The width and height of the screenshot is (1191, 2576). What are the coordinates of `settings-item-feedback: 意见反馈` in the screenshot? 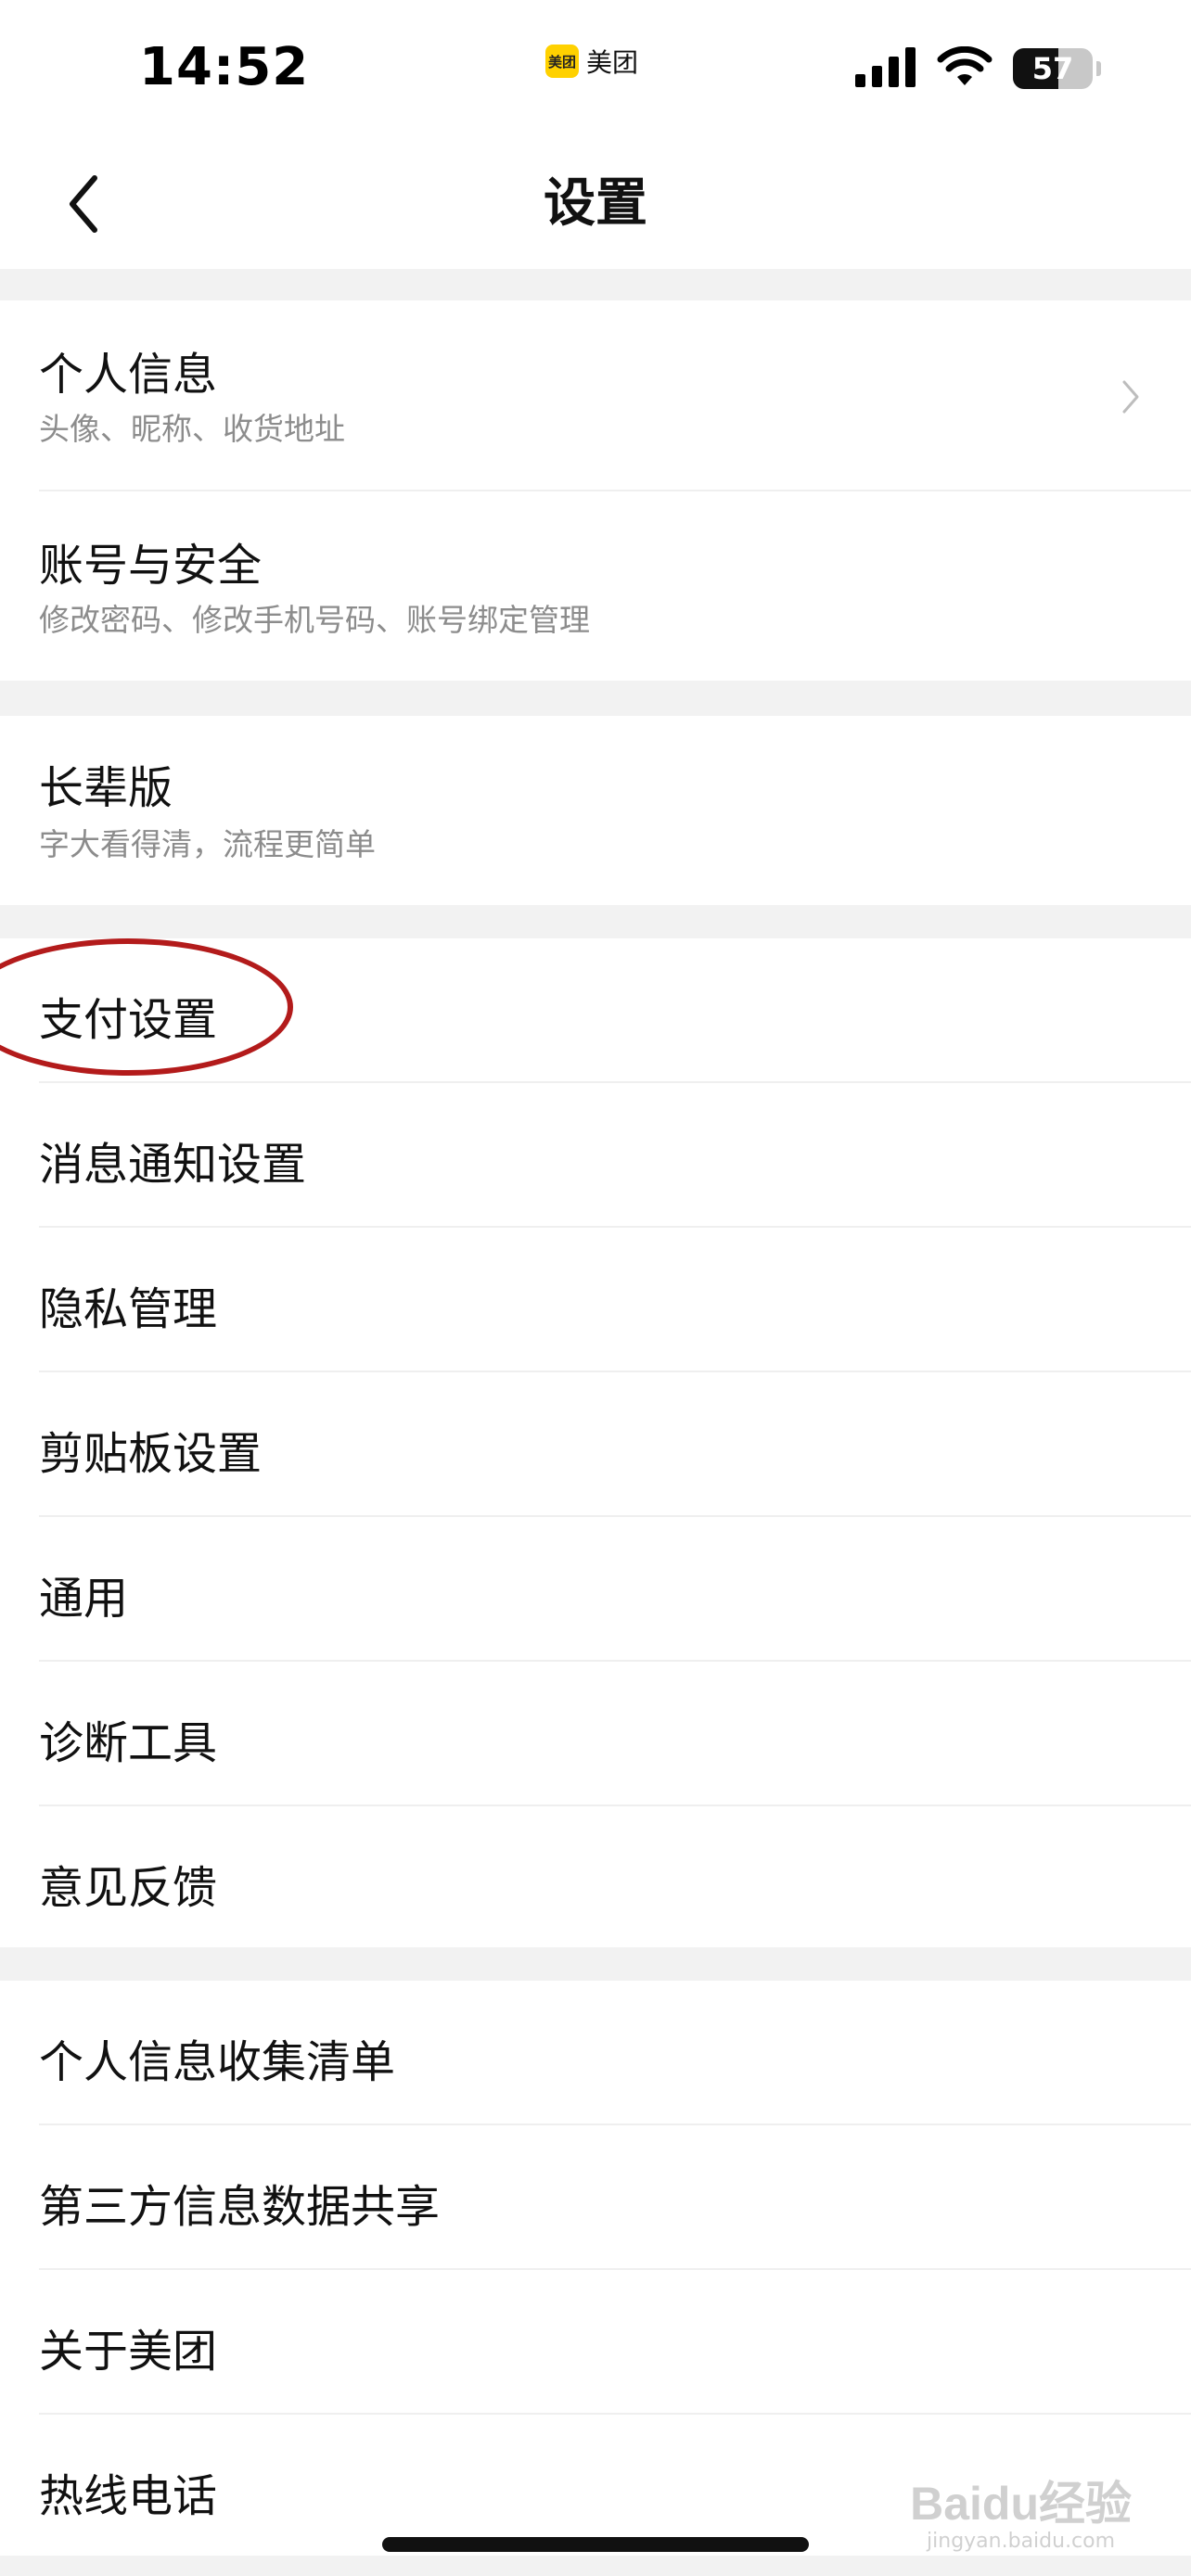 It's located at (595, 1876).